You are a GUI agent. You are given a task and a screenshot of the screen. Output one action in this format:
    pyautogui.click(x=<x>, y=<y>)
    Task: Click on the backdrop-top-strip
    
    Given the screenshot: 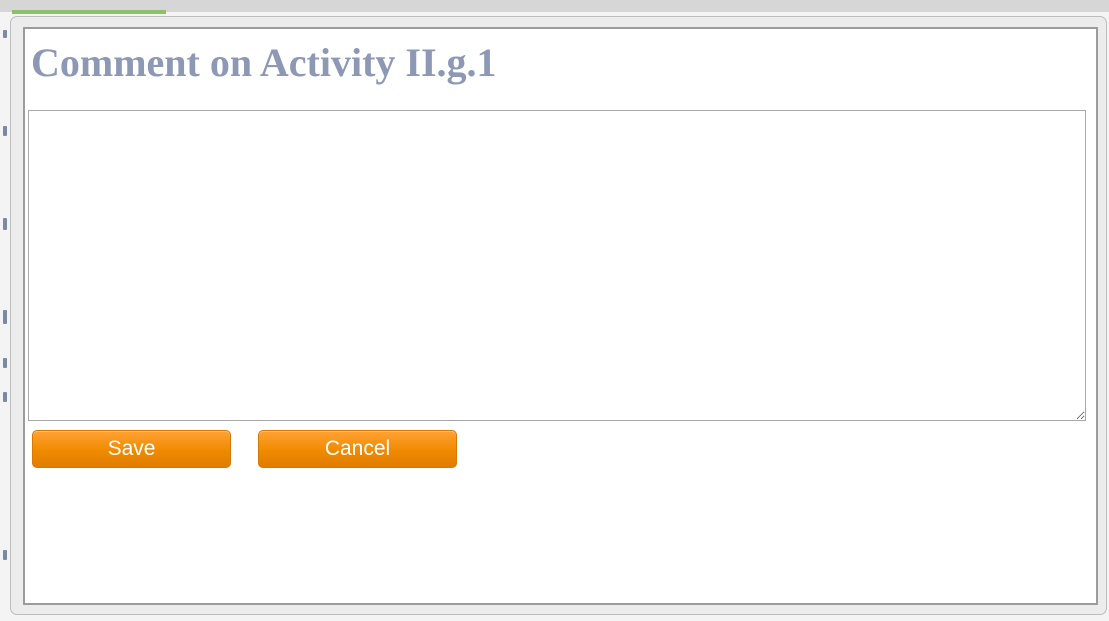 What is the action you would take?
    pyautogui.click(x=554, y=6)
    